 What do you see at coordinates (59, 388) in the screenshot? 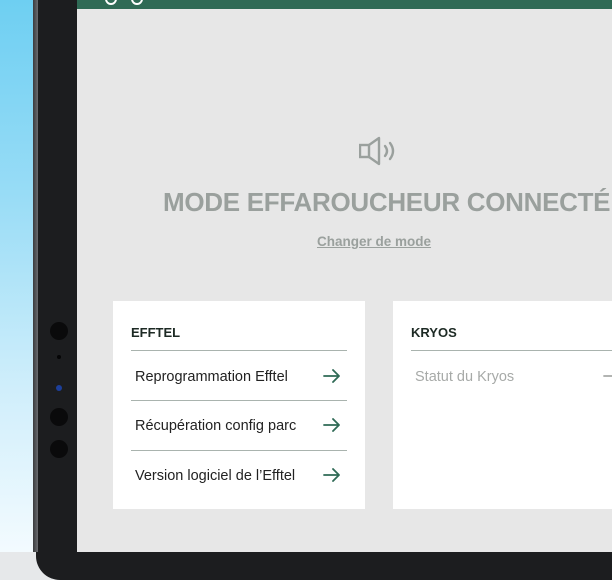
I see `camera-lens` at bounding box center [59, 388].